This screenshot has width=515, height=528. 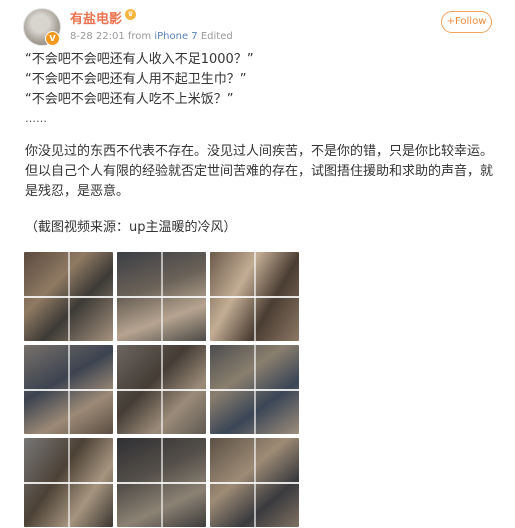 What do you see at coordinates (96, 17) in the screenshot?
I see `author-name: 有盐电影` at bounding box center [96, 17].